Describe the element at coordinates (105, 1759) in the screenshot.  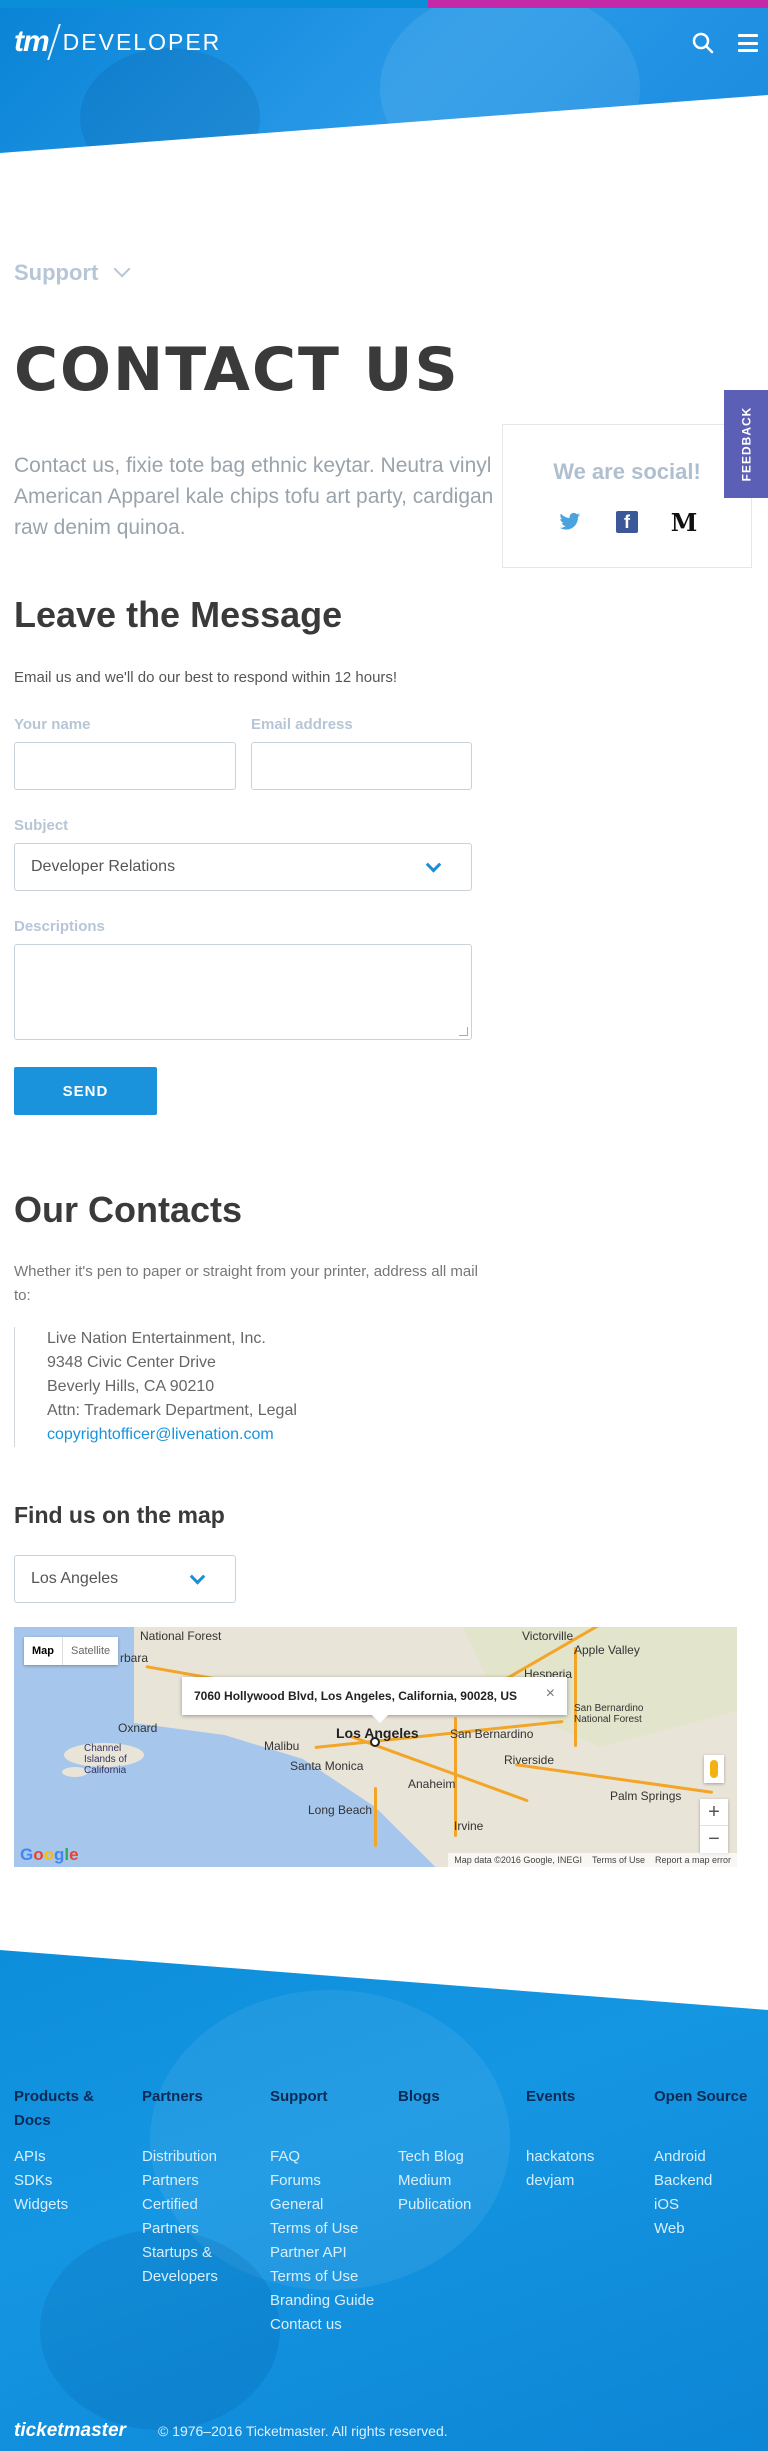
I see `map-label: Channel Islands of California` at that location.